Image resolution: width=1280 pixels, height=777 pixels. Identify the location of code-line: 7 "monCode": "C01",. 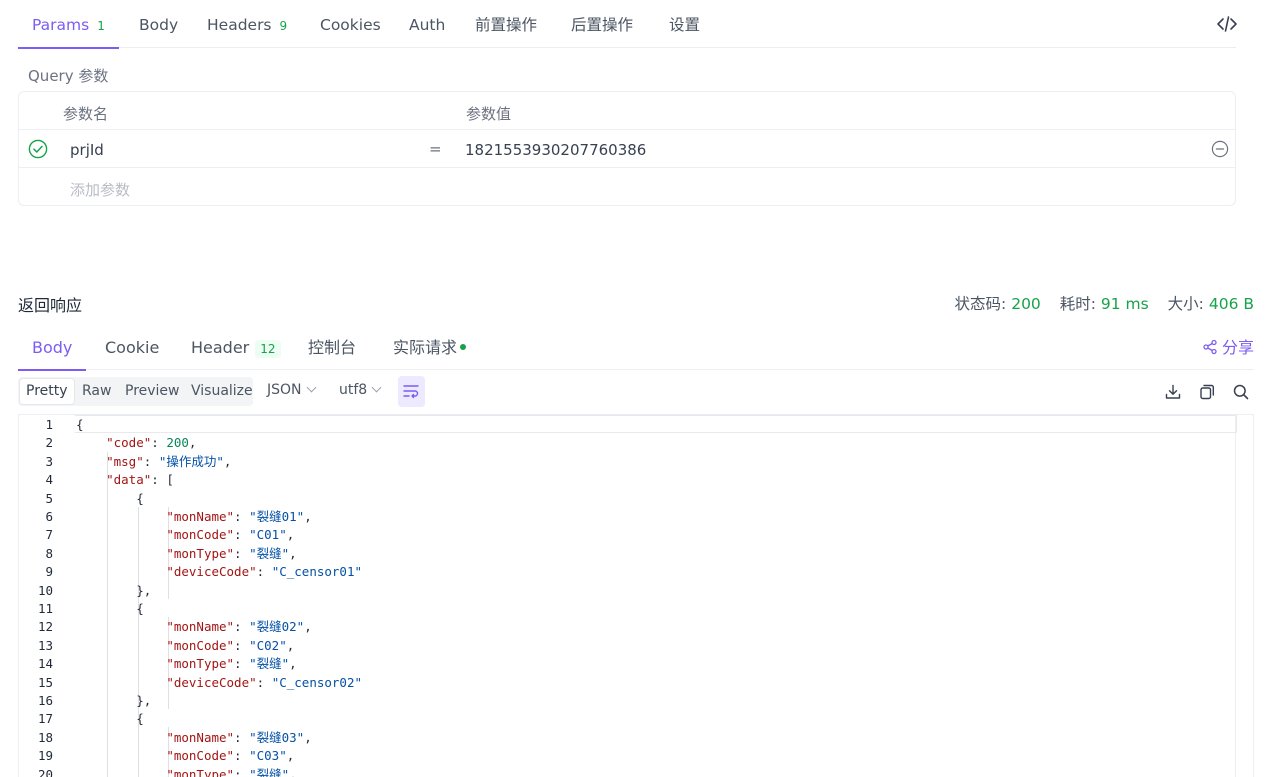
(636, 535).